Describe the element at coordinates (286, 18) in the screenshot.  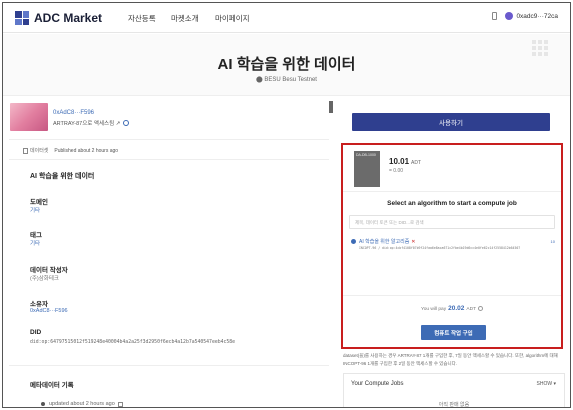
I see `top-navigation-bar: ADC Market 자산등록 마켓소개 마이페이지 0xadc9···72ca` at that location.